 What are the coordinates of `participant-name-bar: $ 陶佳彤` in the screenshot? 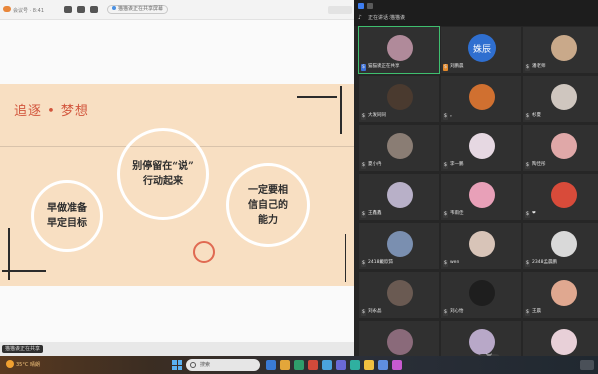 It's located at (535, 165).